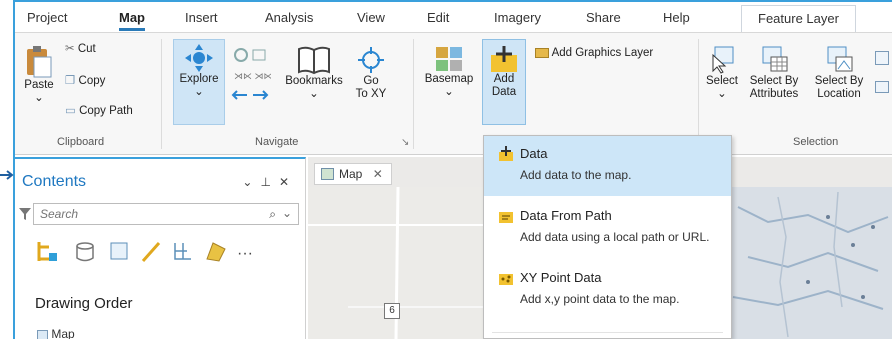  I want to click on tab-feature-layer: Feature Layer, so click(798, 18).